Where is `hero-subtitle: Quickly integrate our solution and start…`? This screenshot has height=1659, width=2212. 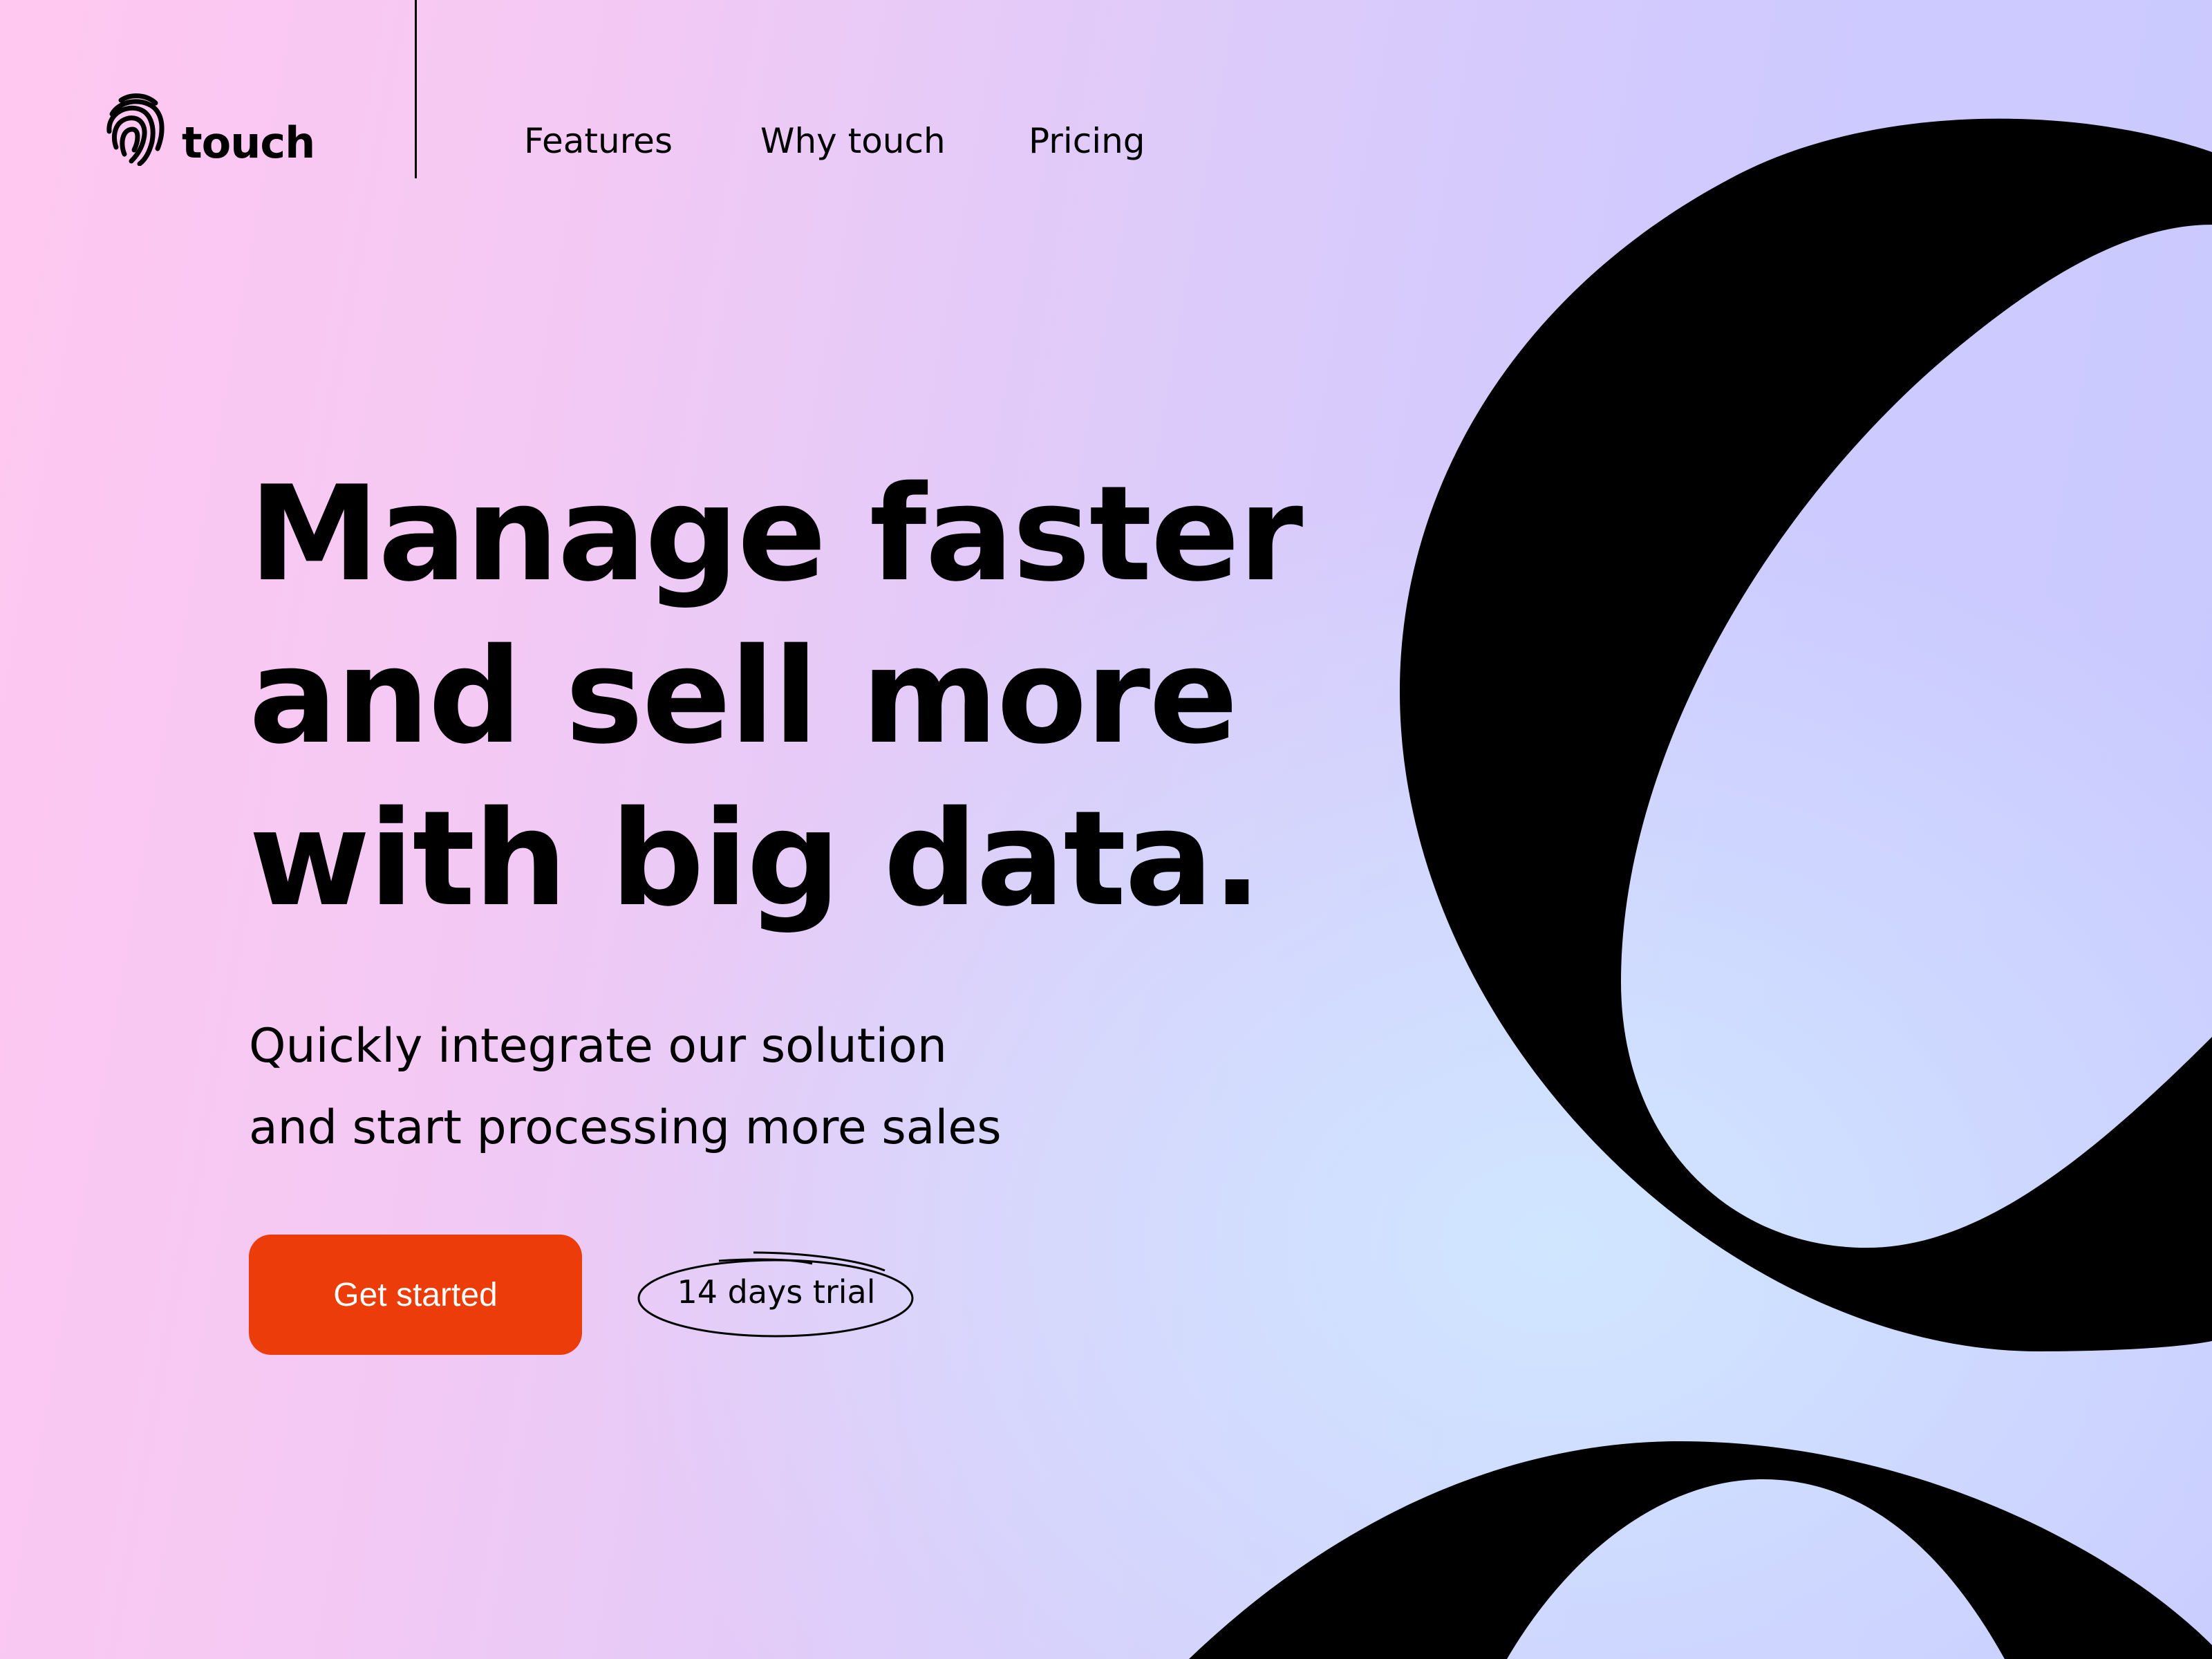 hero-subtitle: Quickly integrate our solution and start… is located at coordinates (625, 1087).